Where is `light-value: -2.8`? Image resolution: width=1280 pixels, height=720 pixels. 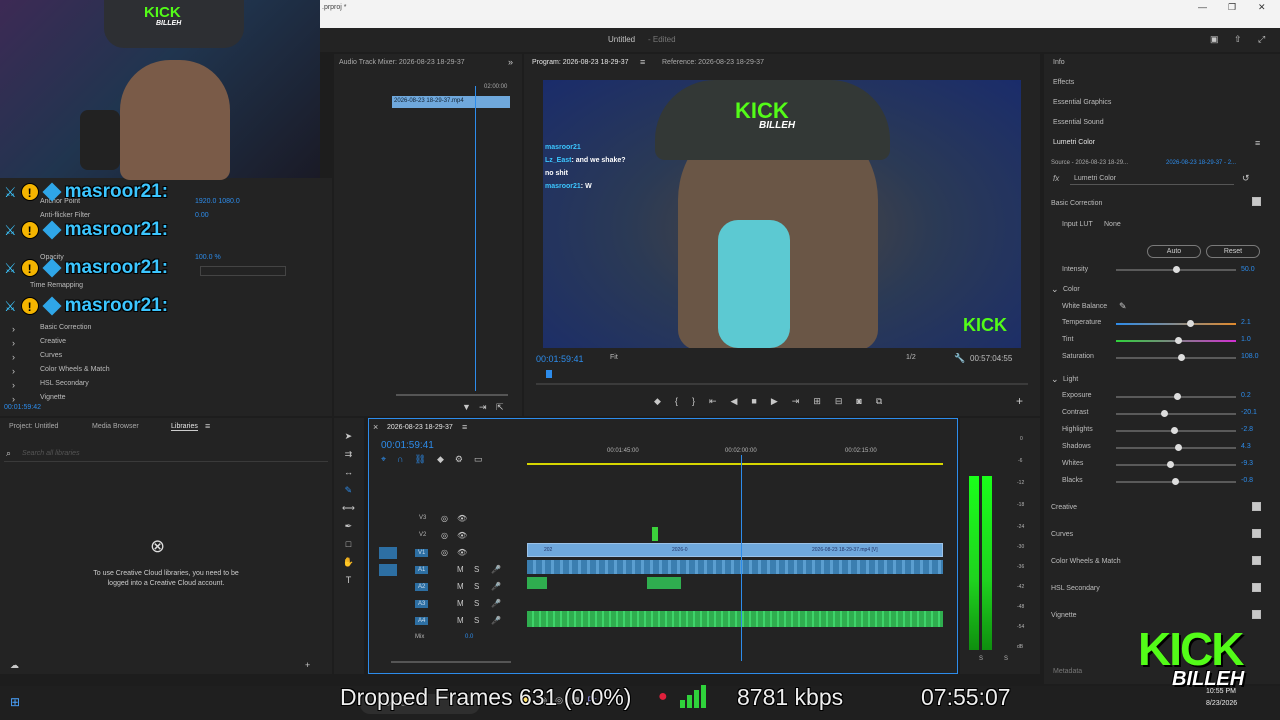
light-value: -2.8 is located at coordinates (1247, 429).